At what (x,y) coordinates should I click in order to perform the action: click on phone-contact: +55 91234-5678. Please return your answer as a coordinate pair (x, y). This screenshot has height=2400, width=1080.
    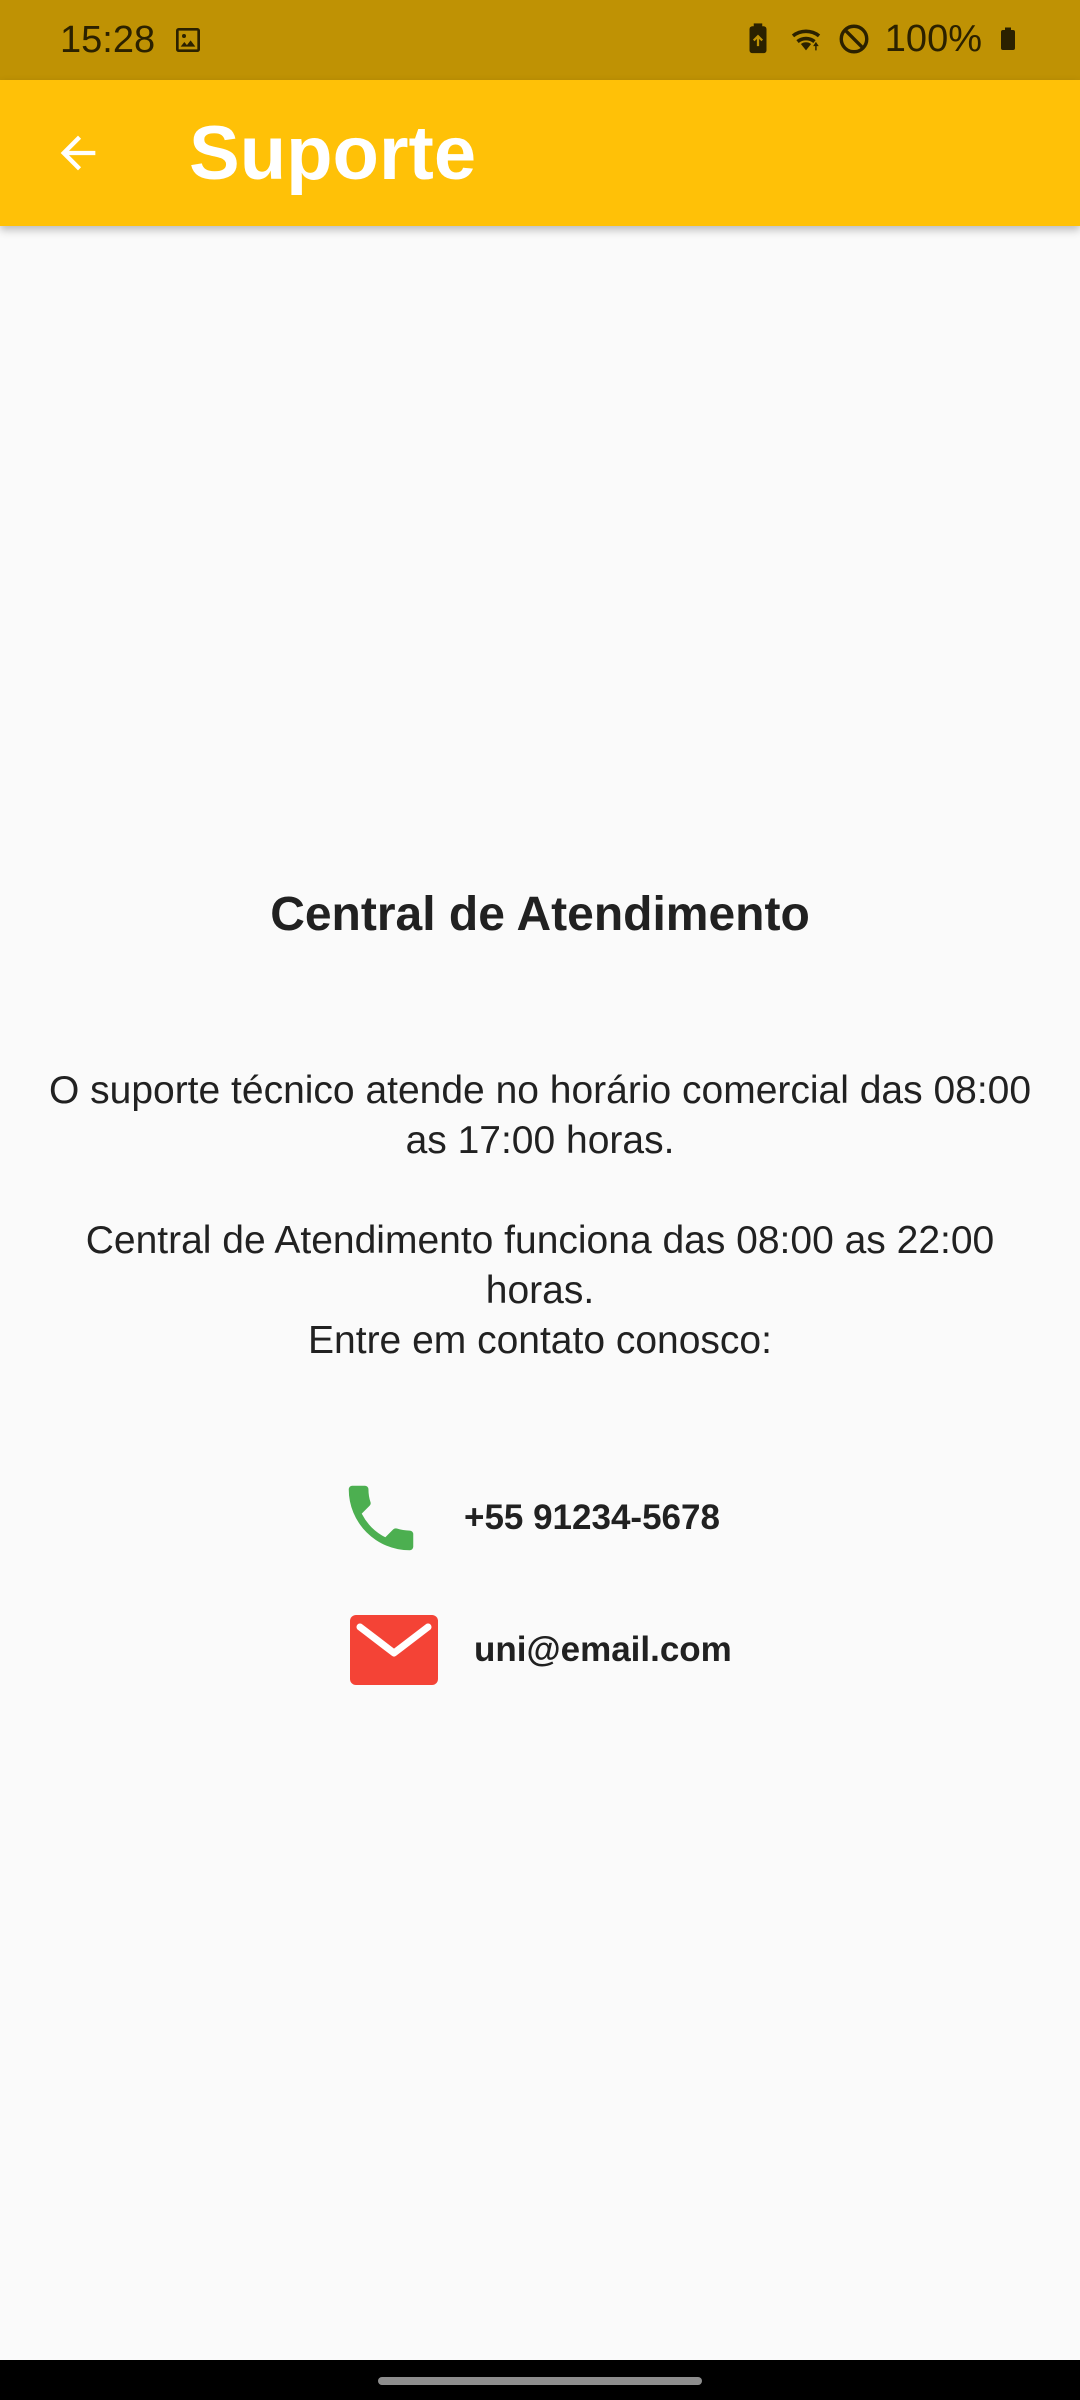
    Looking at the image, I should click on (529, 1518).